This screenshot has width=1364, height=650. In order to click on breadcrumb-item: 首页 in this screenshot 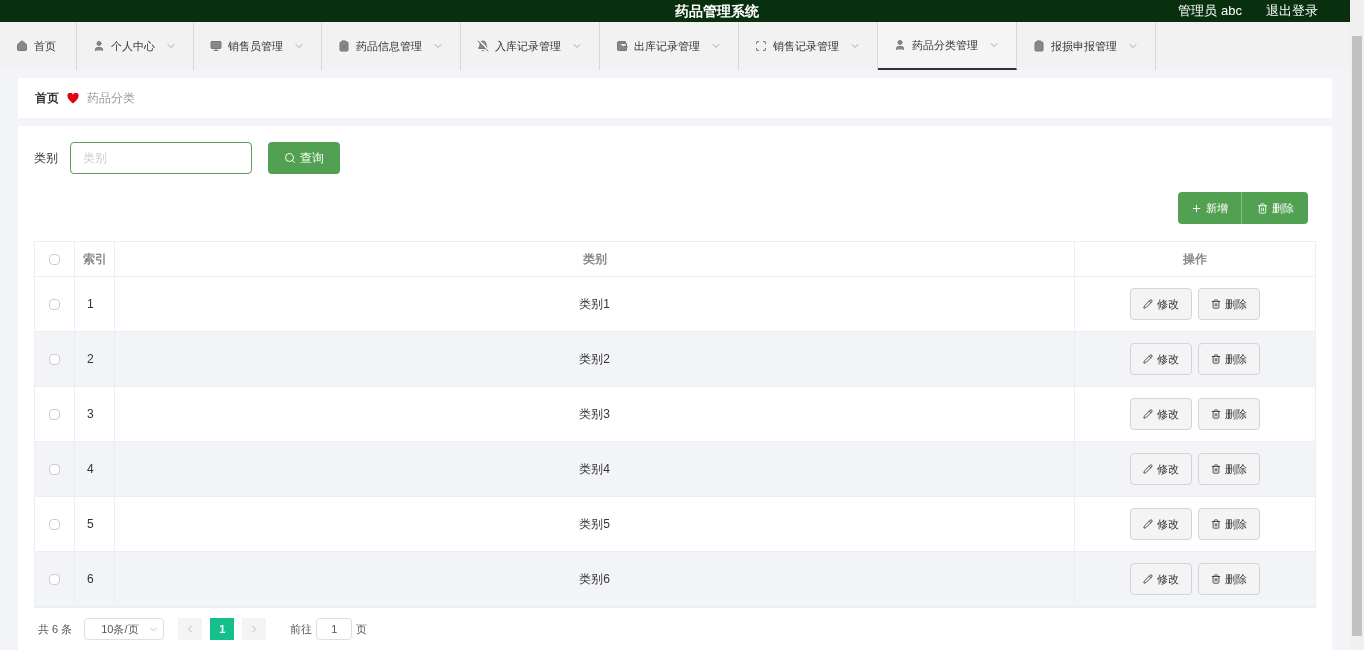, I will do `click(47, 98)`.